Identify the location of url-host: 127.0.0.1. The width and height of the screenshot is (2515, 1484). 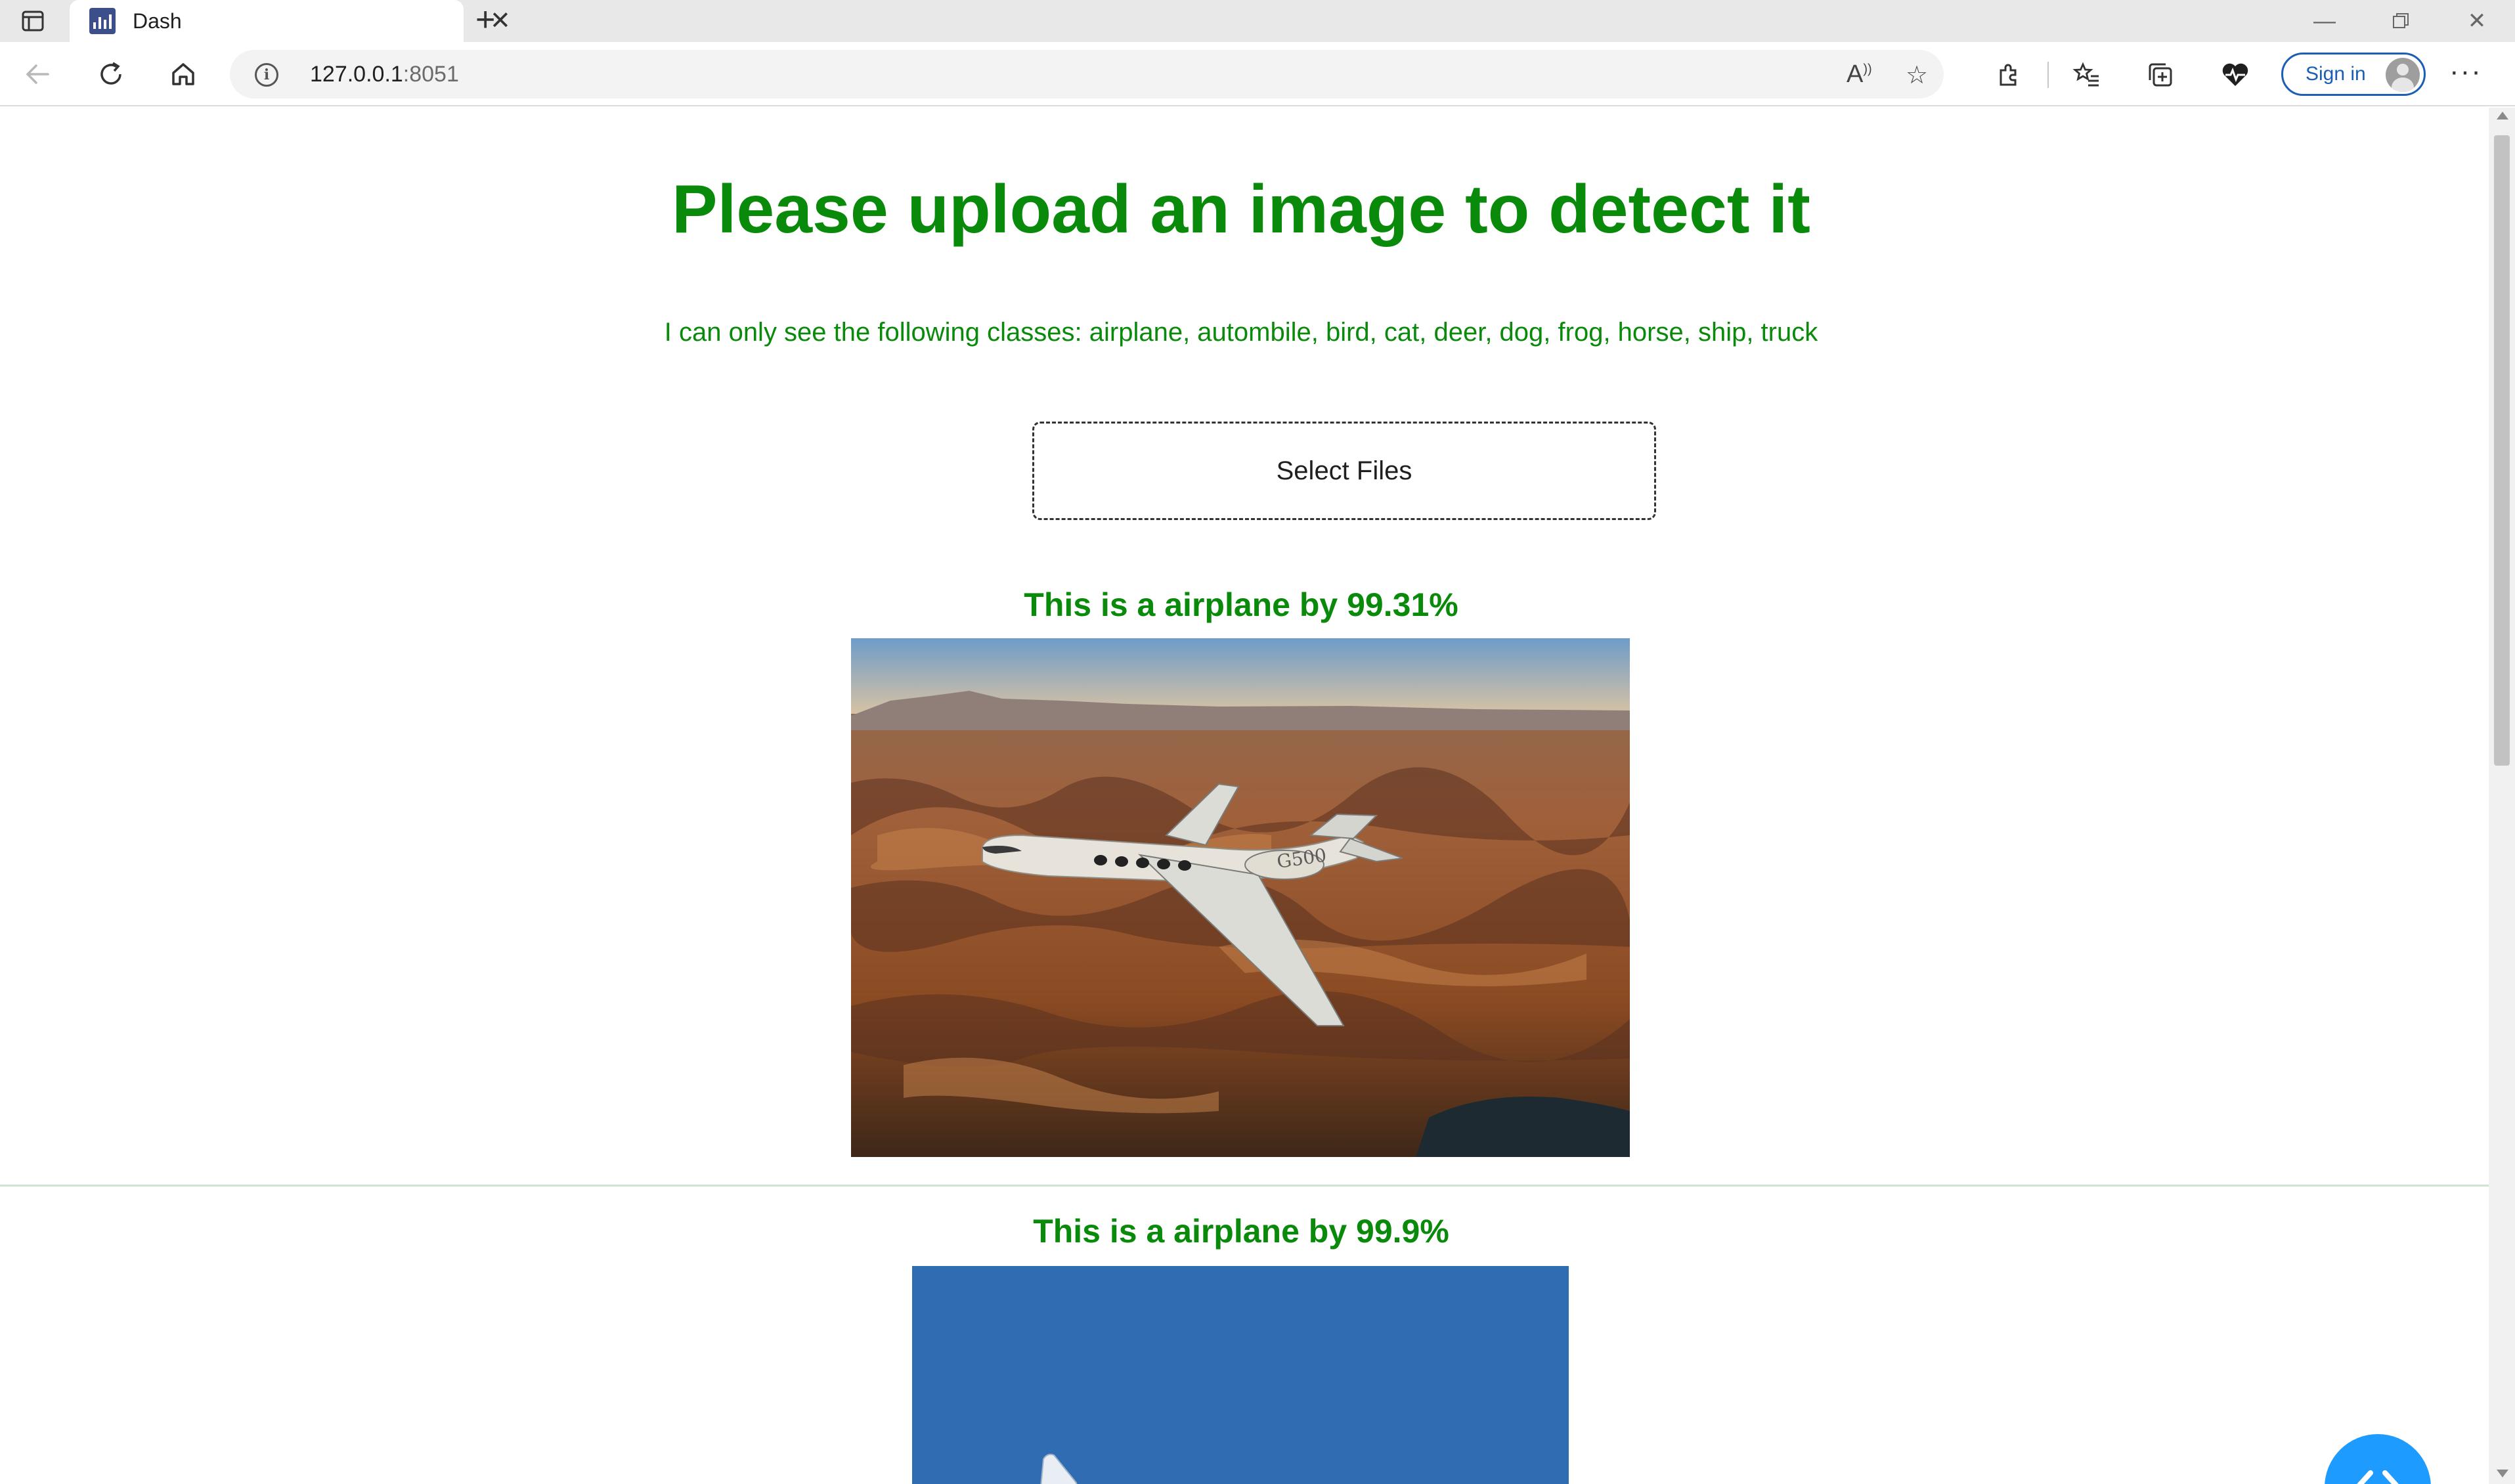
(356, 74).